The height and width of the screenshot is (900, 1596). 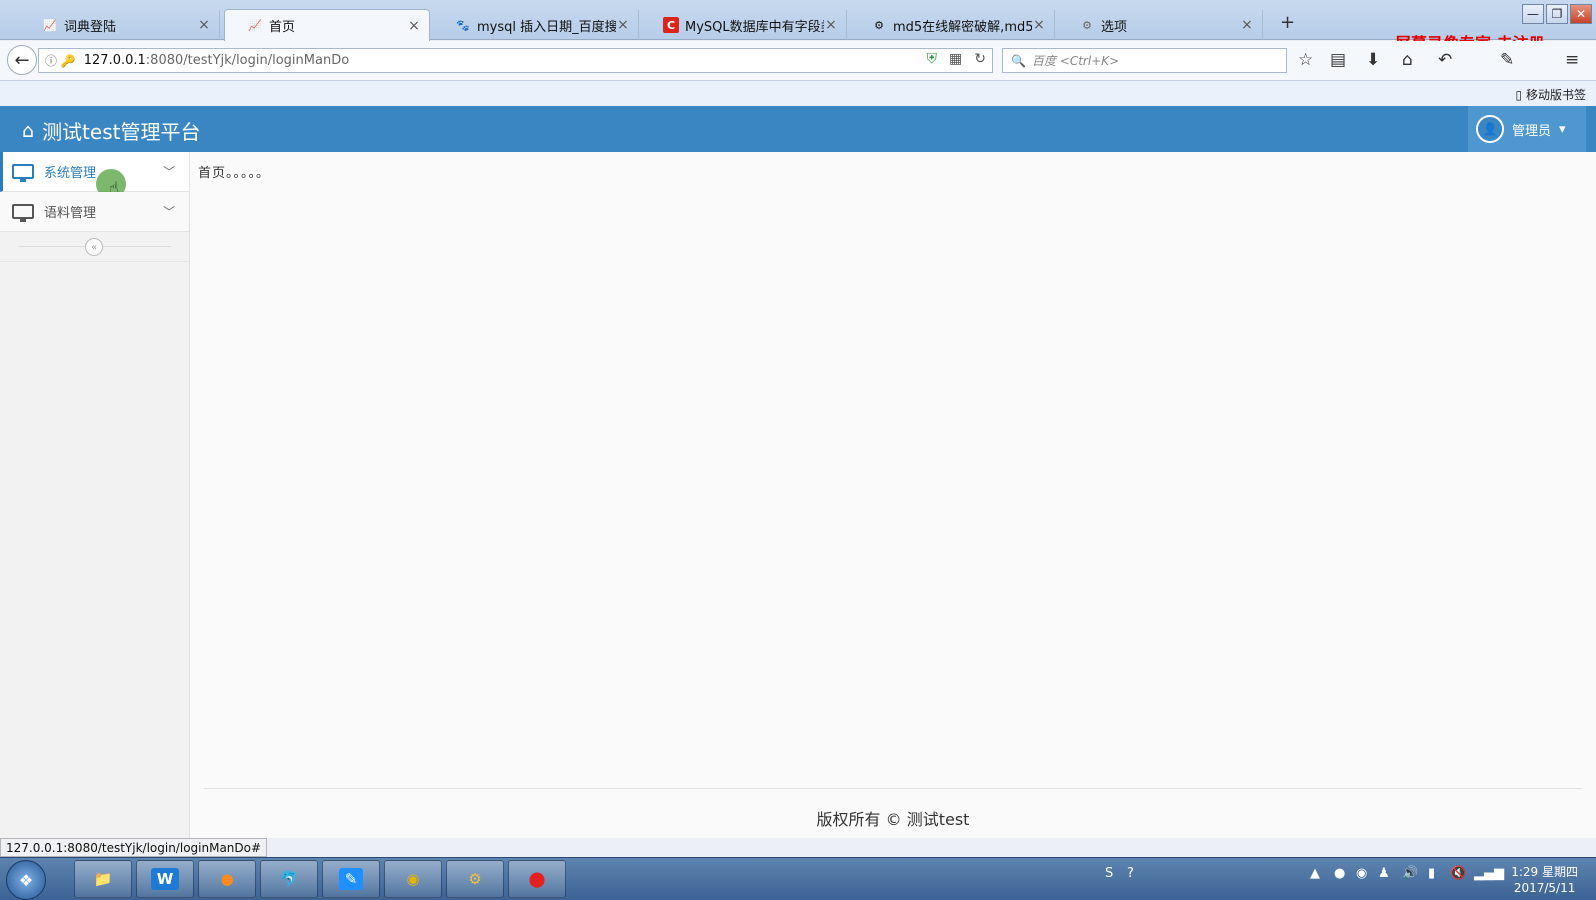 I want to click on tab-mysql-field-types: C MySQL数据库中有字段类型... ×, so click(x=744, y=25).